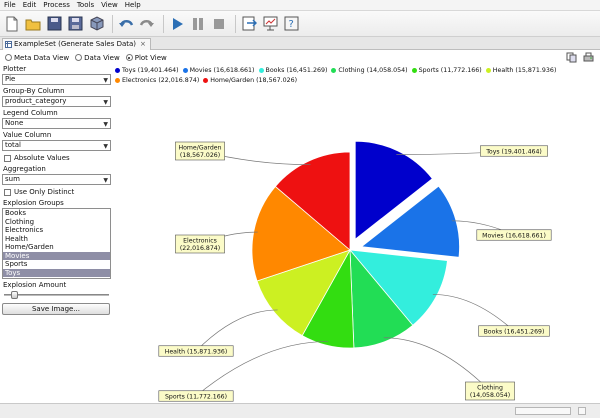  I want to click on data-view-radio: Data View, so click(97, 58).